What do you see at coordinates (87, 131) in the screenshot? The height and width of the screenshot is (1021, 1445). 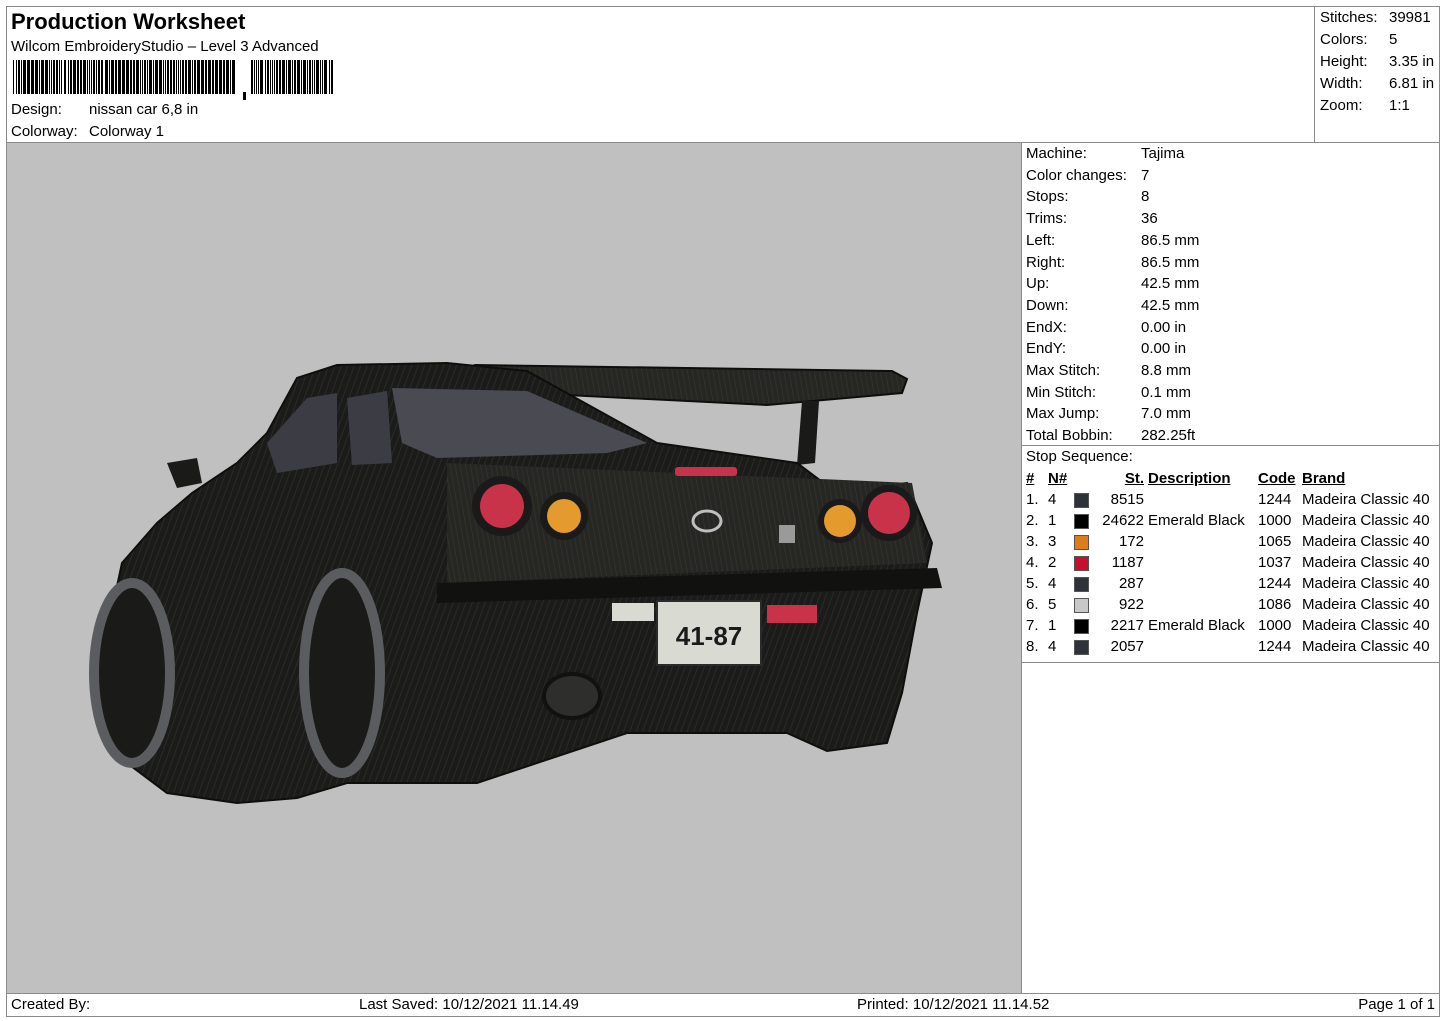 I see `colorway-row: Colorway: Colorway 1` at bounding box center [87, 131].